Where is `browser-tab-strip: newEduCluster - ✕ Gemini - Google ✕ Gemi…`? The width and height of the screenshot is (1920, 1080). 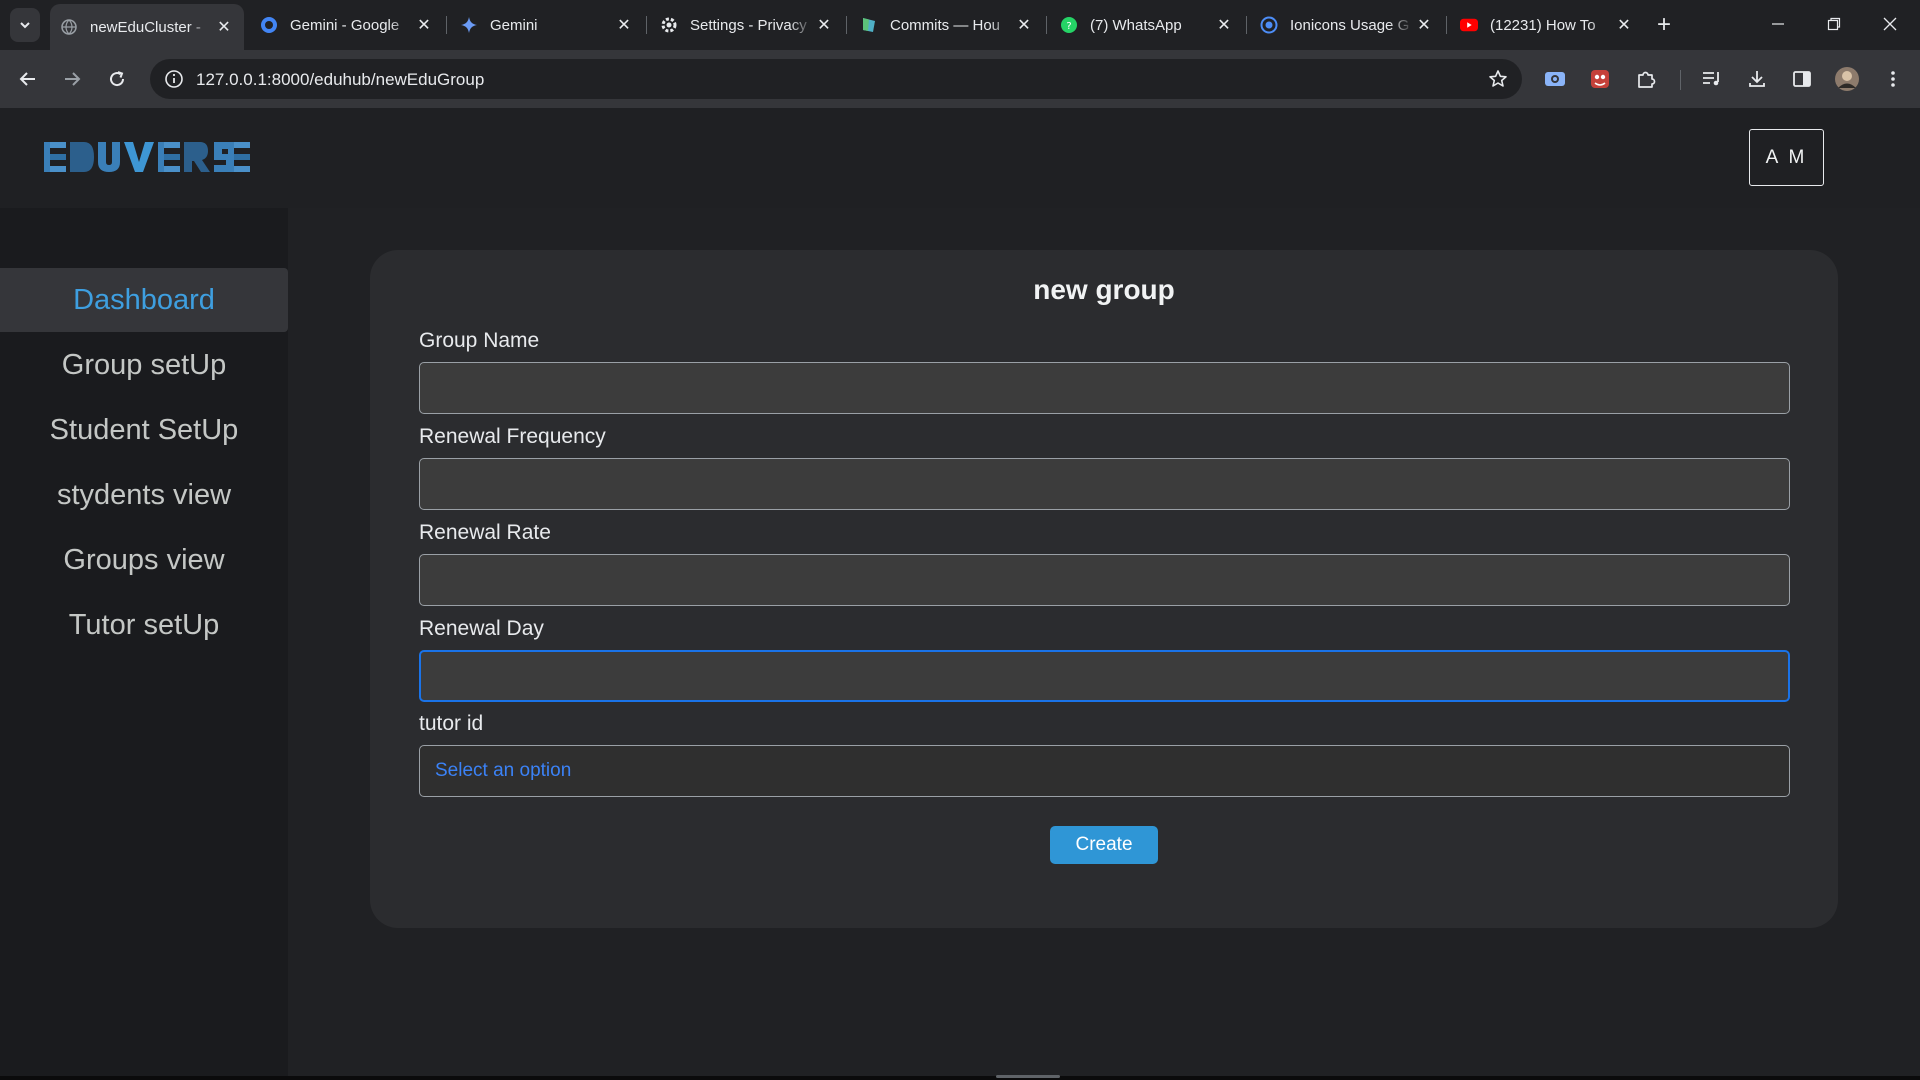 browser-tab-strip: newEduCluster - ✕ Gemini - Google ✕ Gemi… is located at coordinates (960, 25).